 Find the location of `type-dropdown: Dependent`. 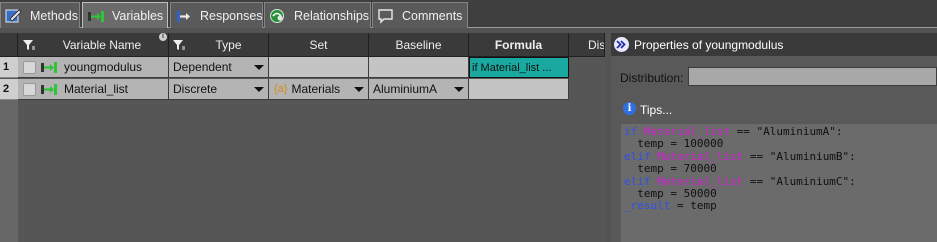

type-dropdown: Dependent is located at coordinates (219, 67).